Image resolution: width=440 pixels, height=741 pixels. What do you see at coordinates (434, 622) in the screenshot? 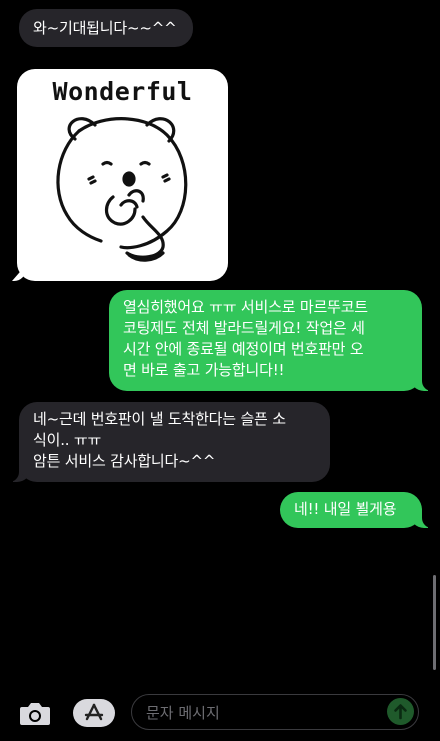
I see `scrollbar` at bounding box center [434, 622].